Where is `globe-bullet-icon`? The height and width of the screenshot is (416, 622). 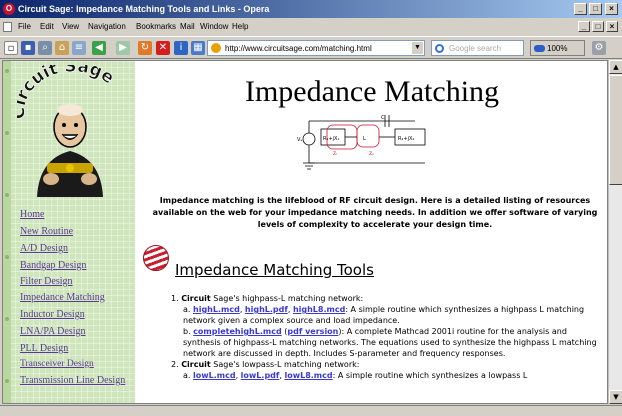
globe-bullet-icon is located at coordinates (156, 258).